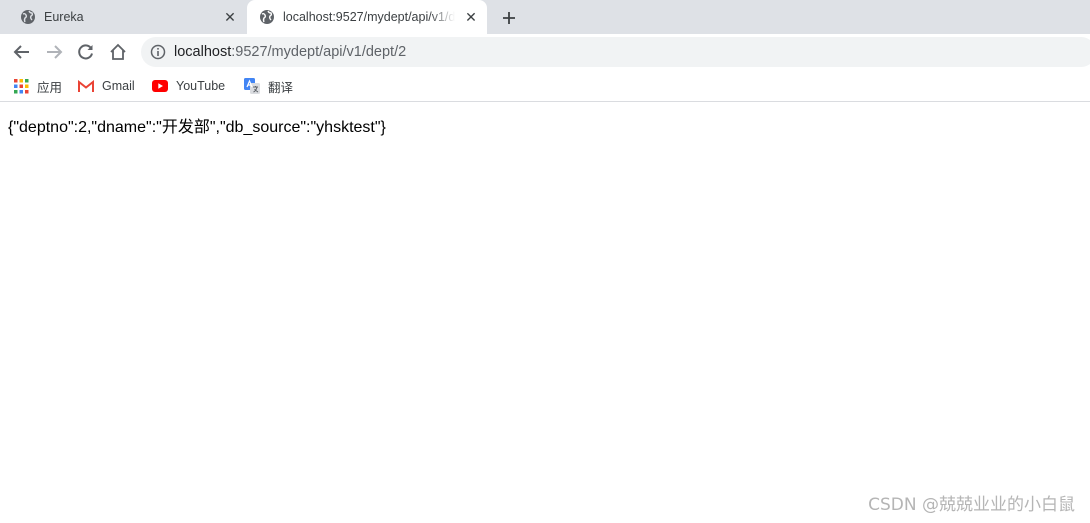 The height and width of the screenshot is (523, 1090). What do you see at coordinates (319, 52) in the screenshot?
I see `url-path: :9527/mydept/api/v1/dept/2` at bounding box center [319, 52].